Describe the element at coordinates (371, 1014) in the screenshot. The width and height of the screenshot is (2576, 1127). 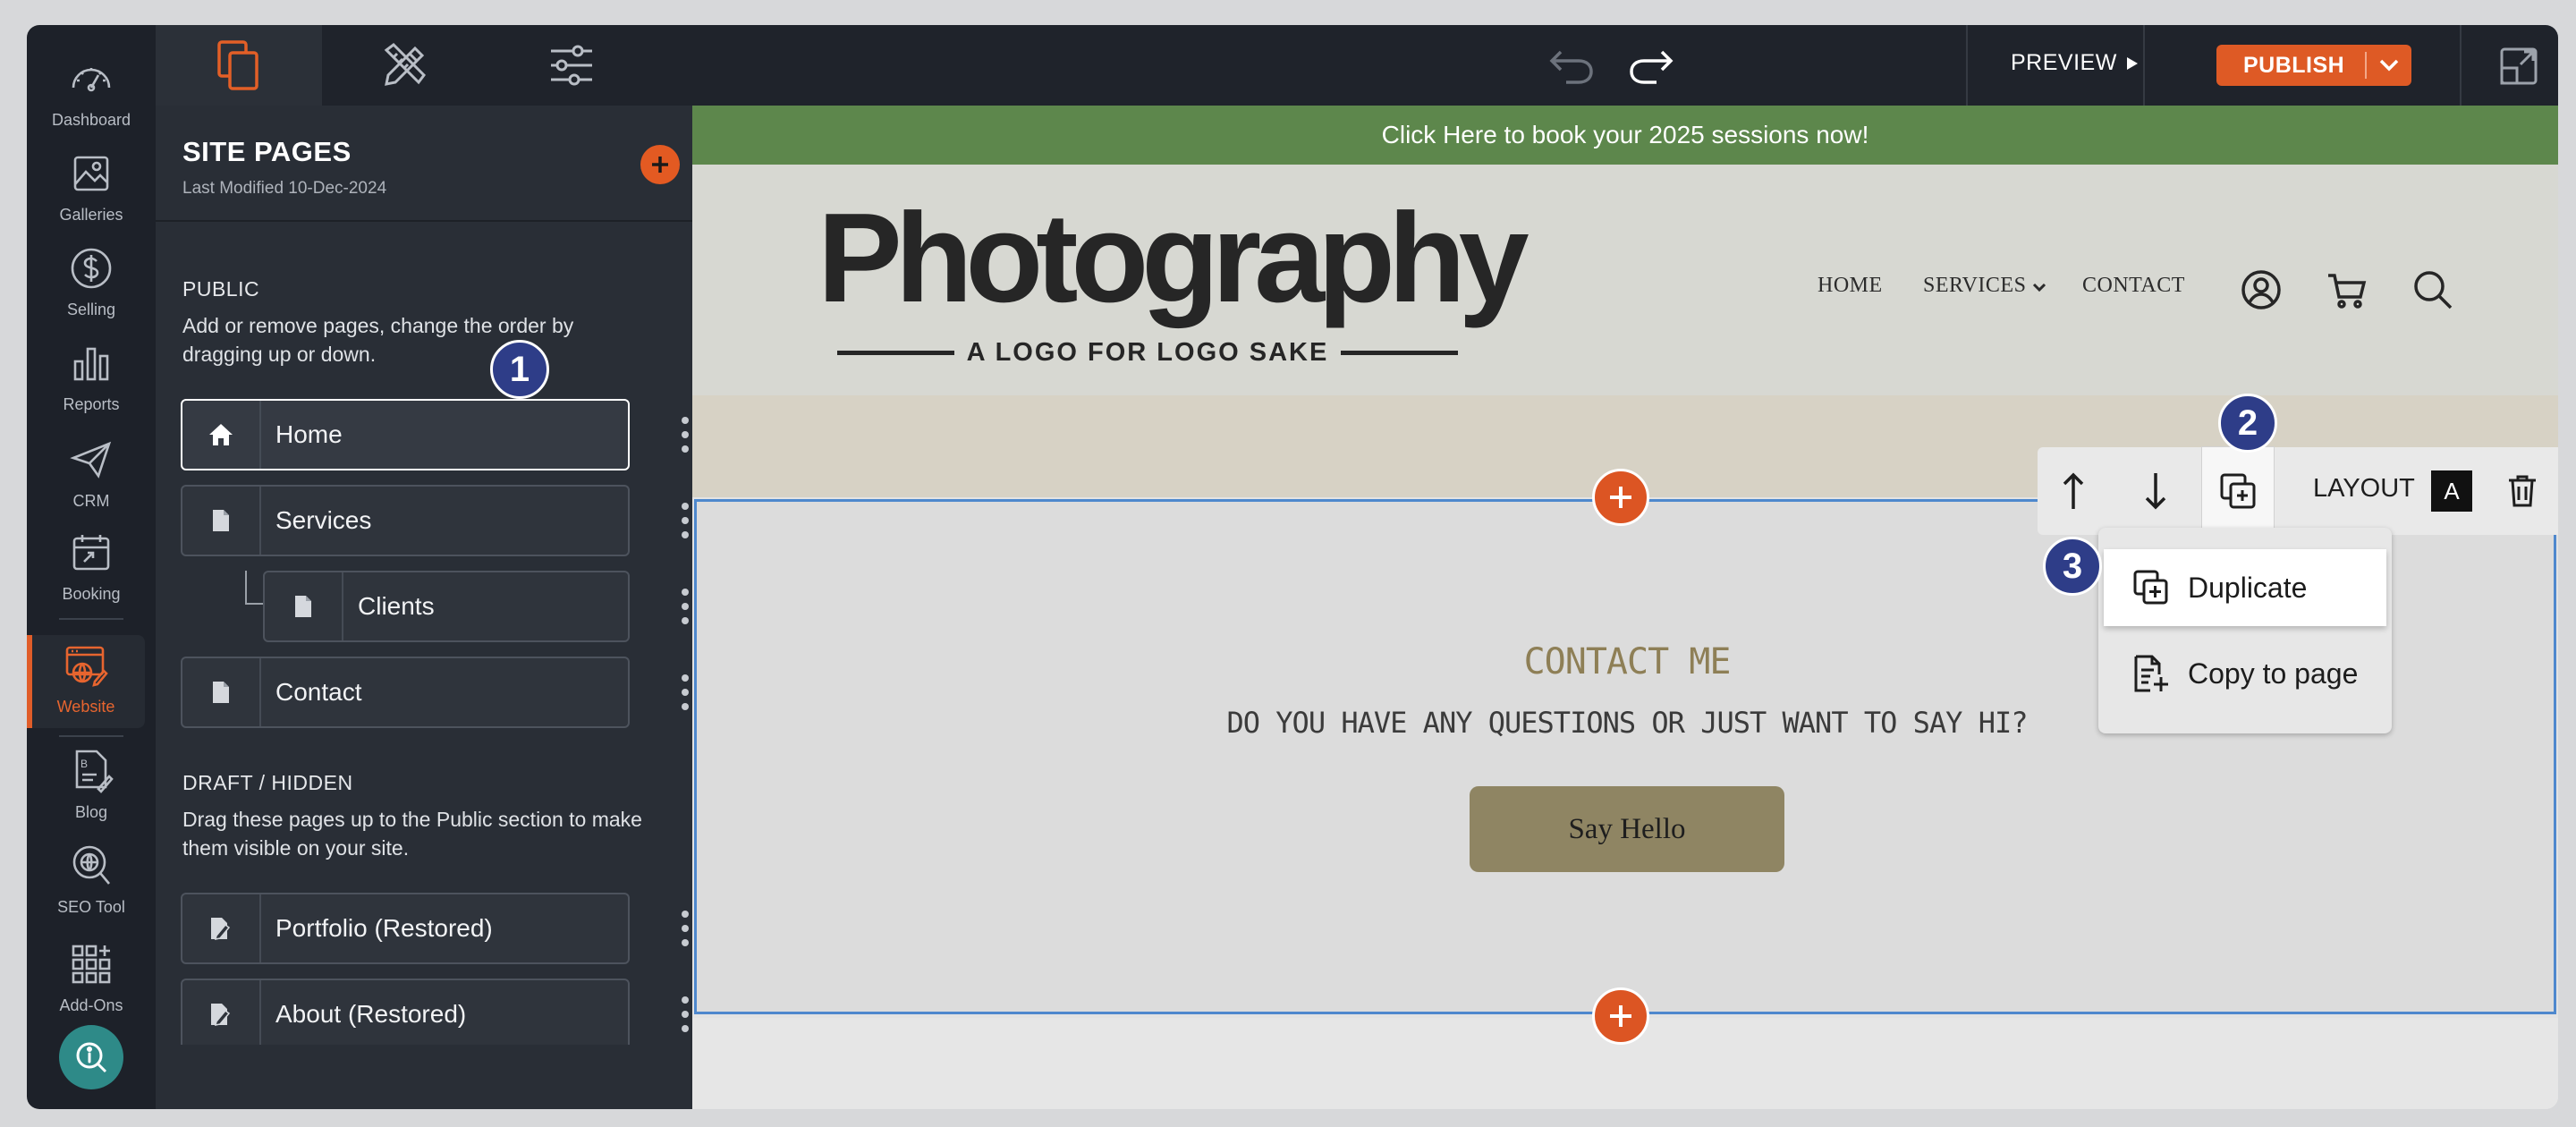
I see `page-name: About (Restored)` at that location.